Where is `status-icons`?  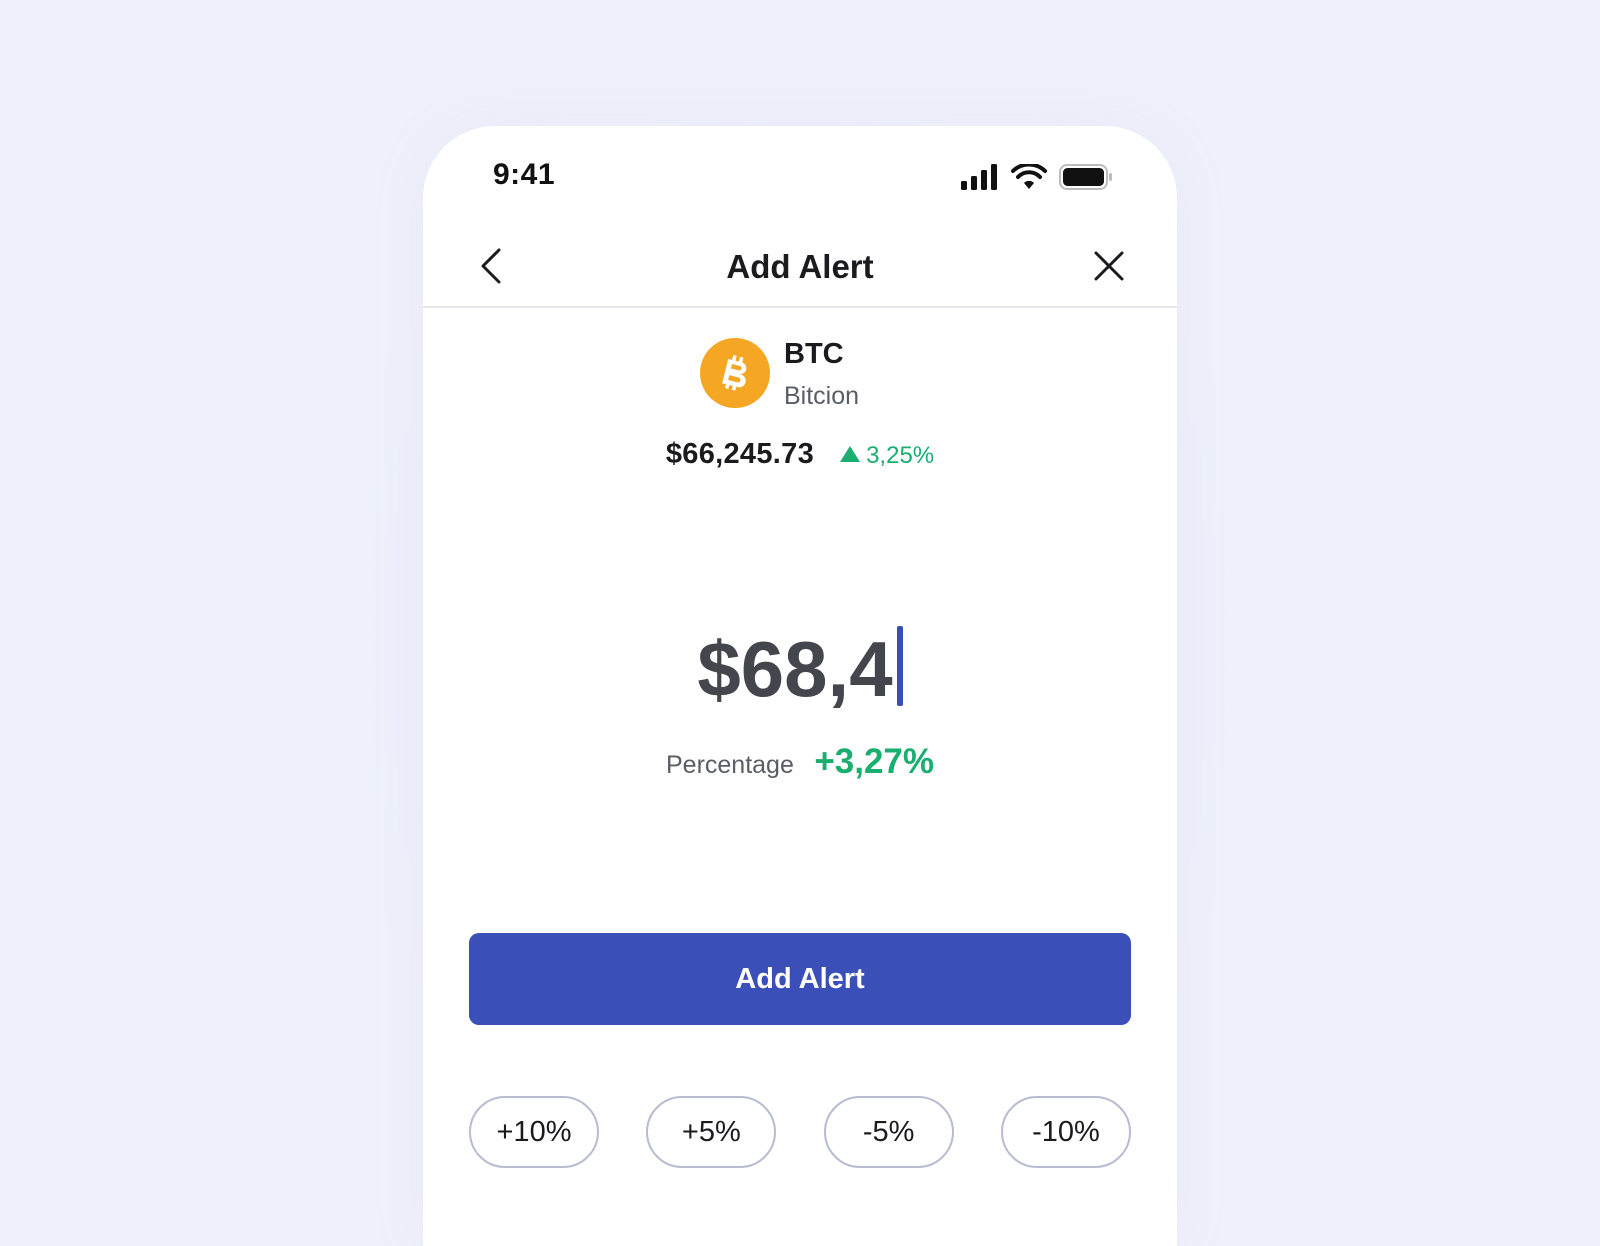 status-icons is located at coordinates (1037, 177).